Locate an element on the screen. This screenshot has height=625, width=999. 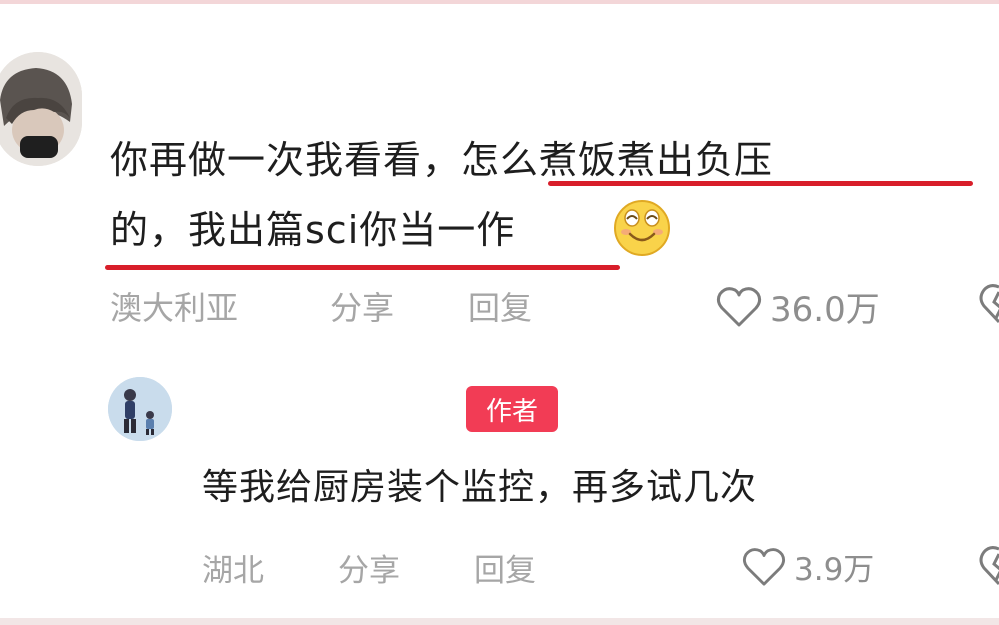
reply-button: 回复 is located at coordinates (500, 306).